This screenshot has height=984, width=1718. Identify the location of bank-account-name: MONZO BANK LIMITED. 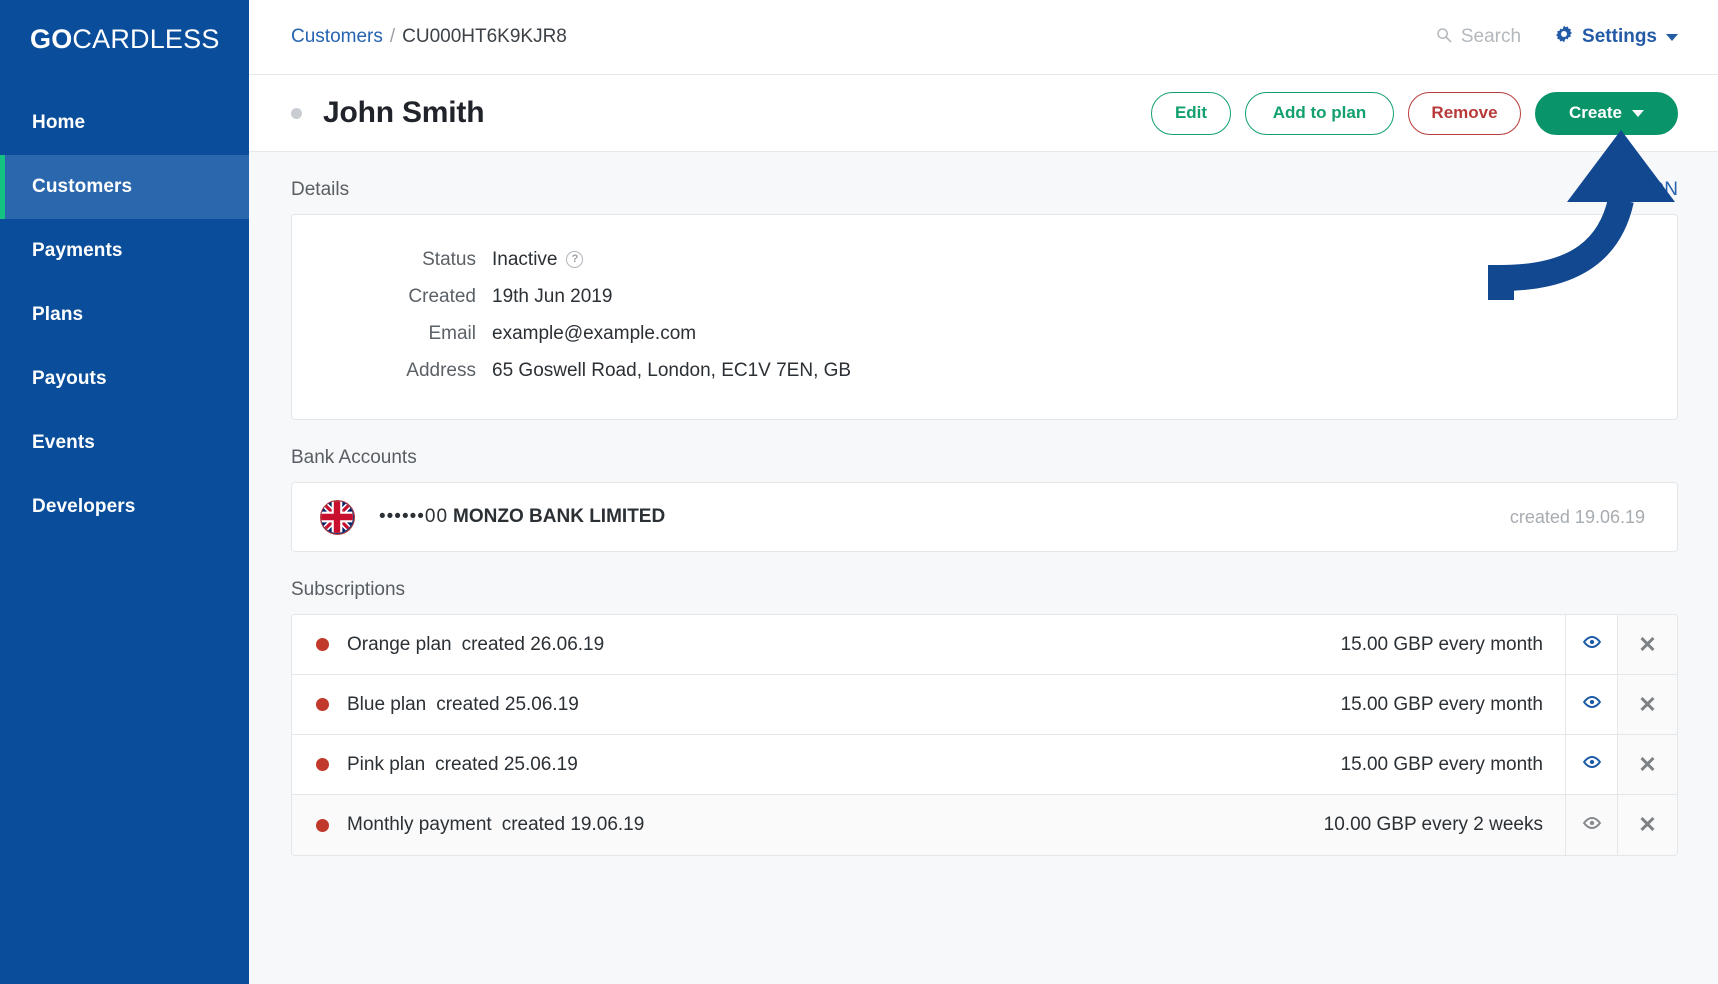
(559, 516).